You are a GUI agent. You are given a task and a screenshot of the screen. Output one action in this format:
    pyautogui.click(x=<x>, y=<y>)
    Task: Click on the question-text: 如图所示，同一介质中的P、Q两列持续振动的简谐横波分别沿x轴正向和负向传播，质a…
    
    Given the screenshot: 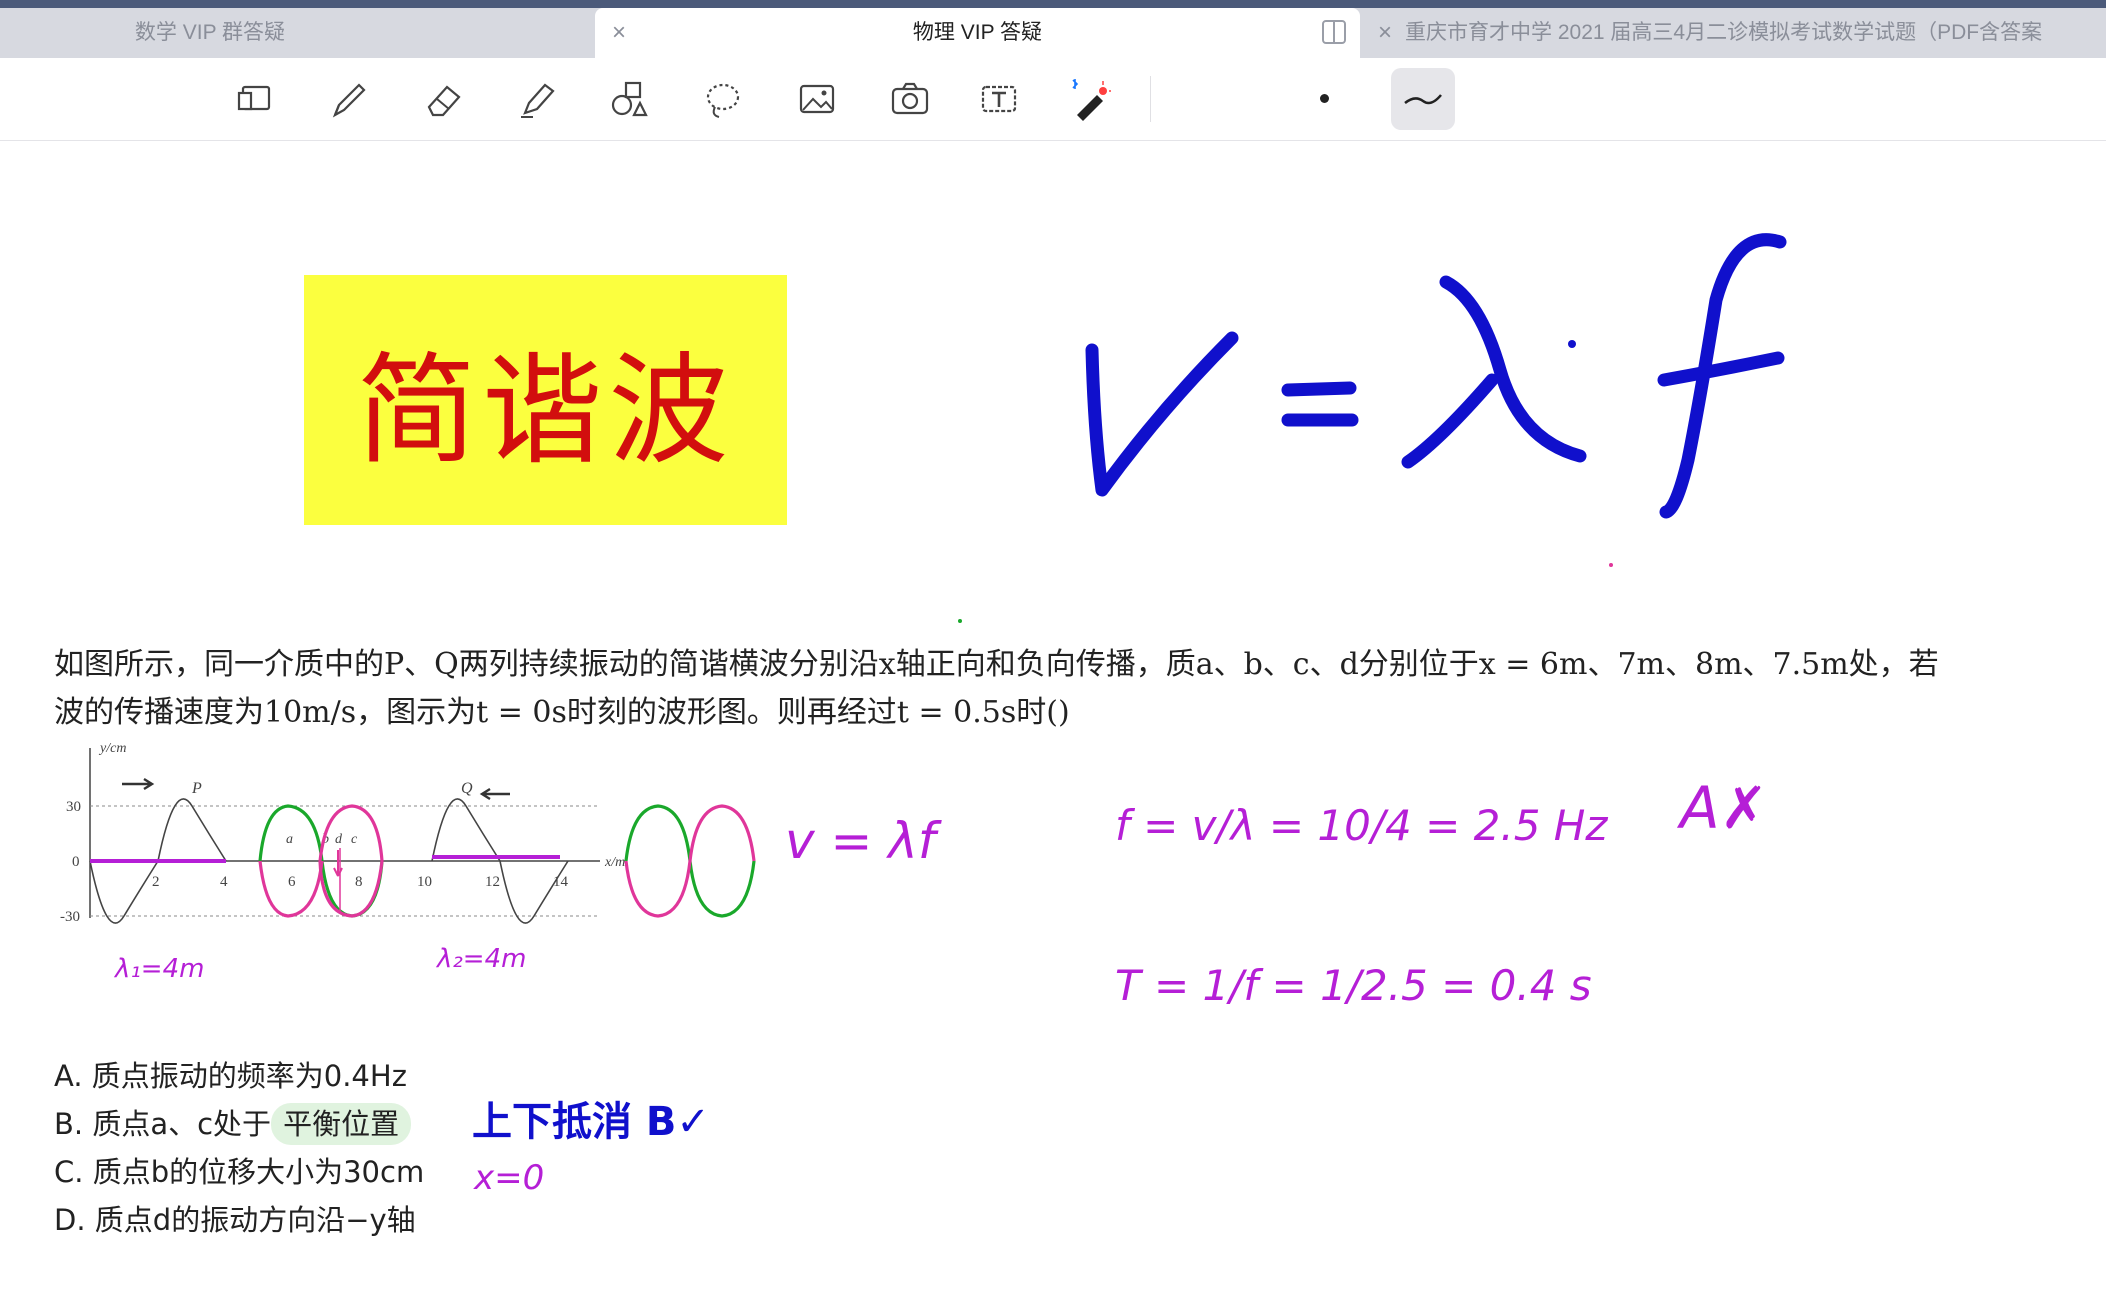 What is the action you would take?
    pyautogui.click(x=1049, y=689)
    